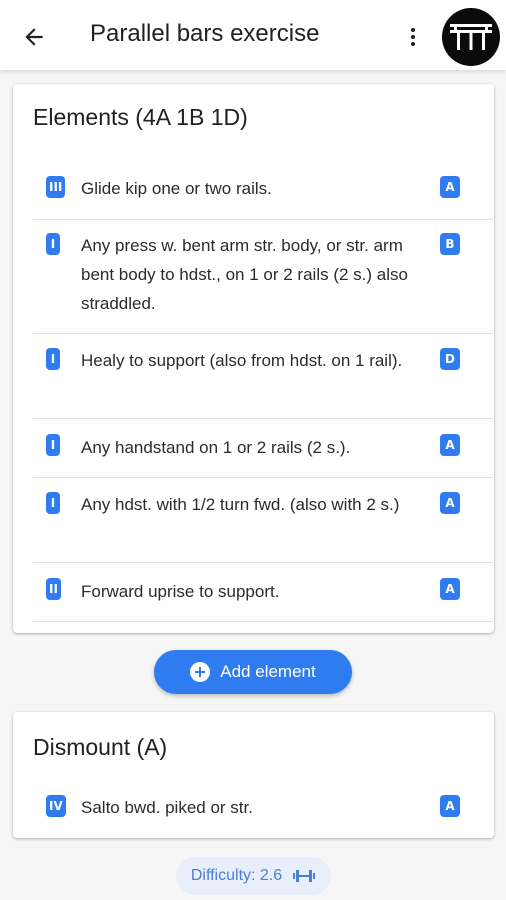 Image resolution: width=506 pixels, height=900 pixels. I want to click on parallel-bars-logo, so click(471, 37).